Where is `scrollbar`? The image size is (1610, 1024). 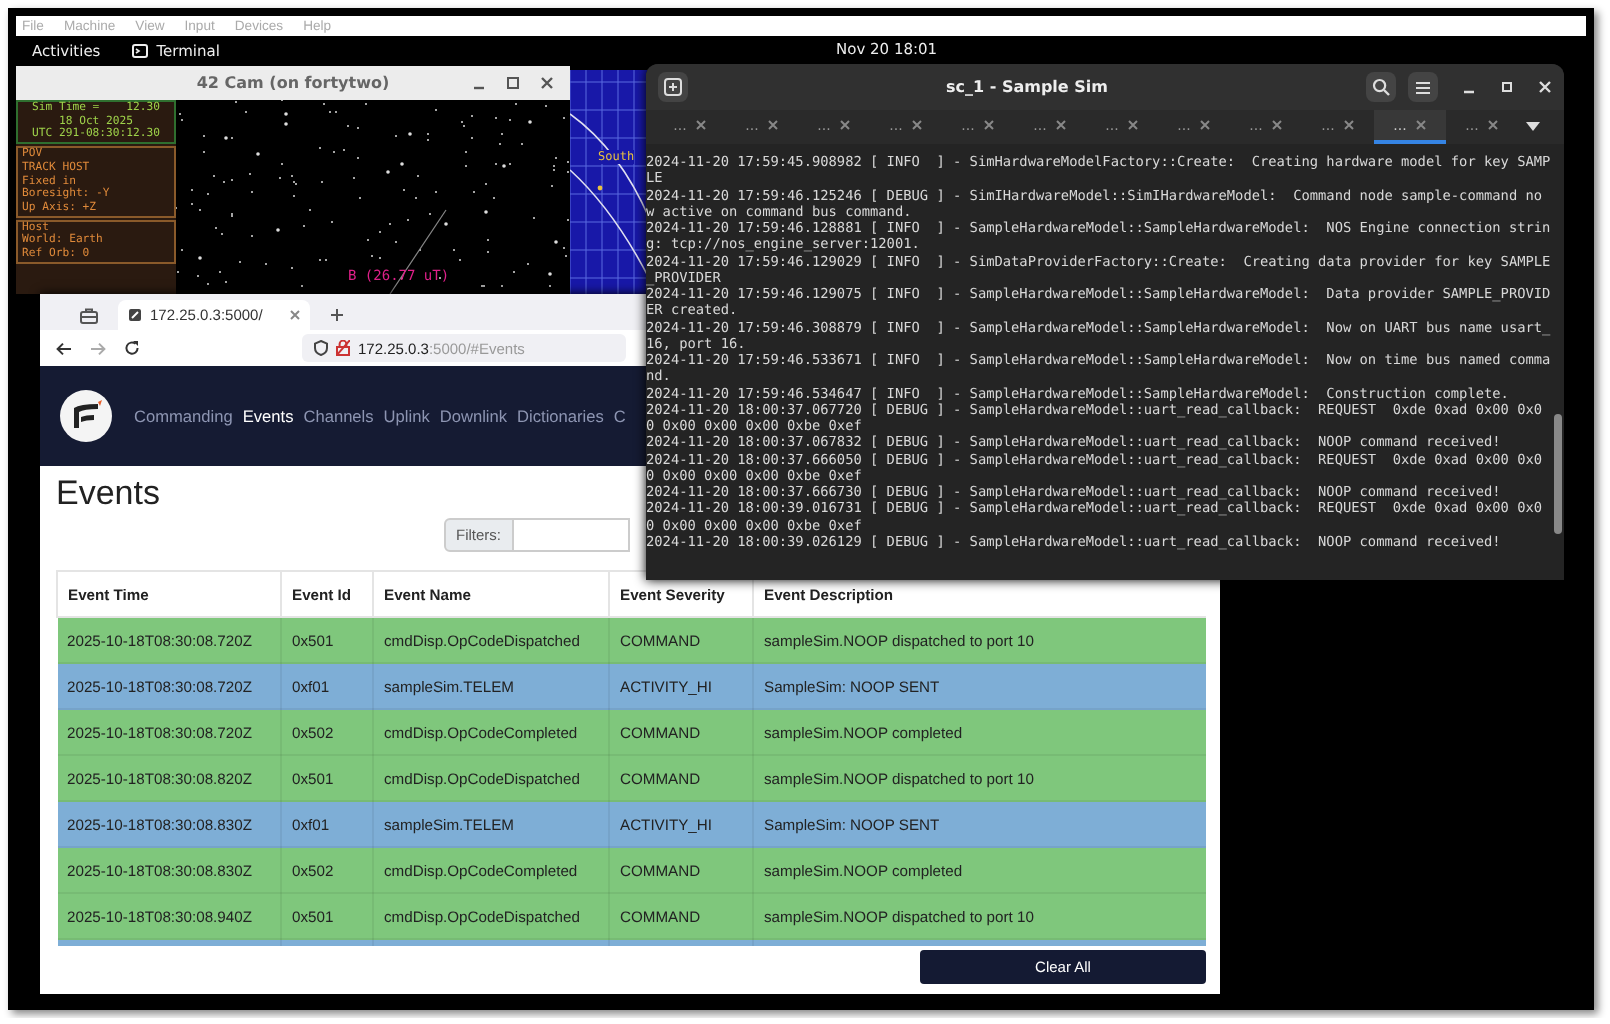 scrollbar is located at coordinates (1558, 474).